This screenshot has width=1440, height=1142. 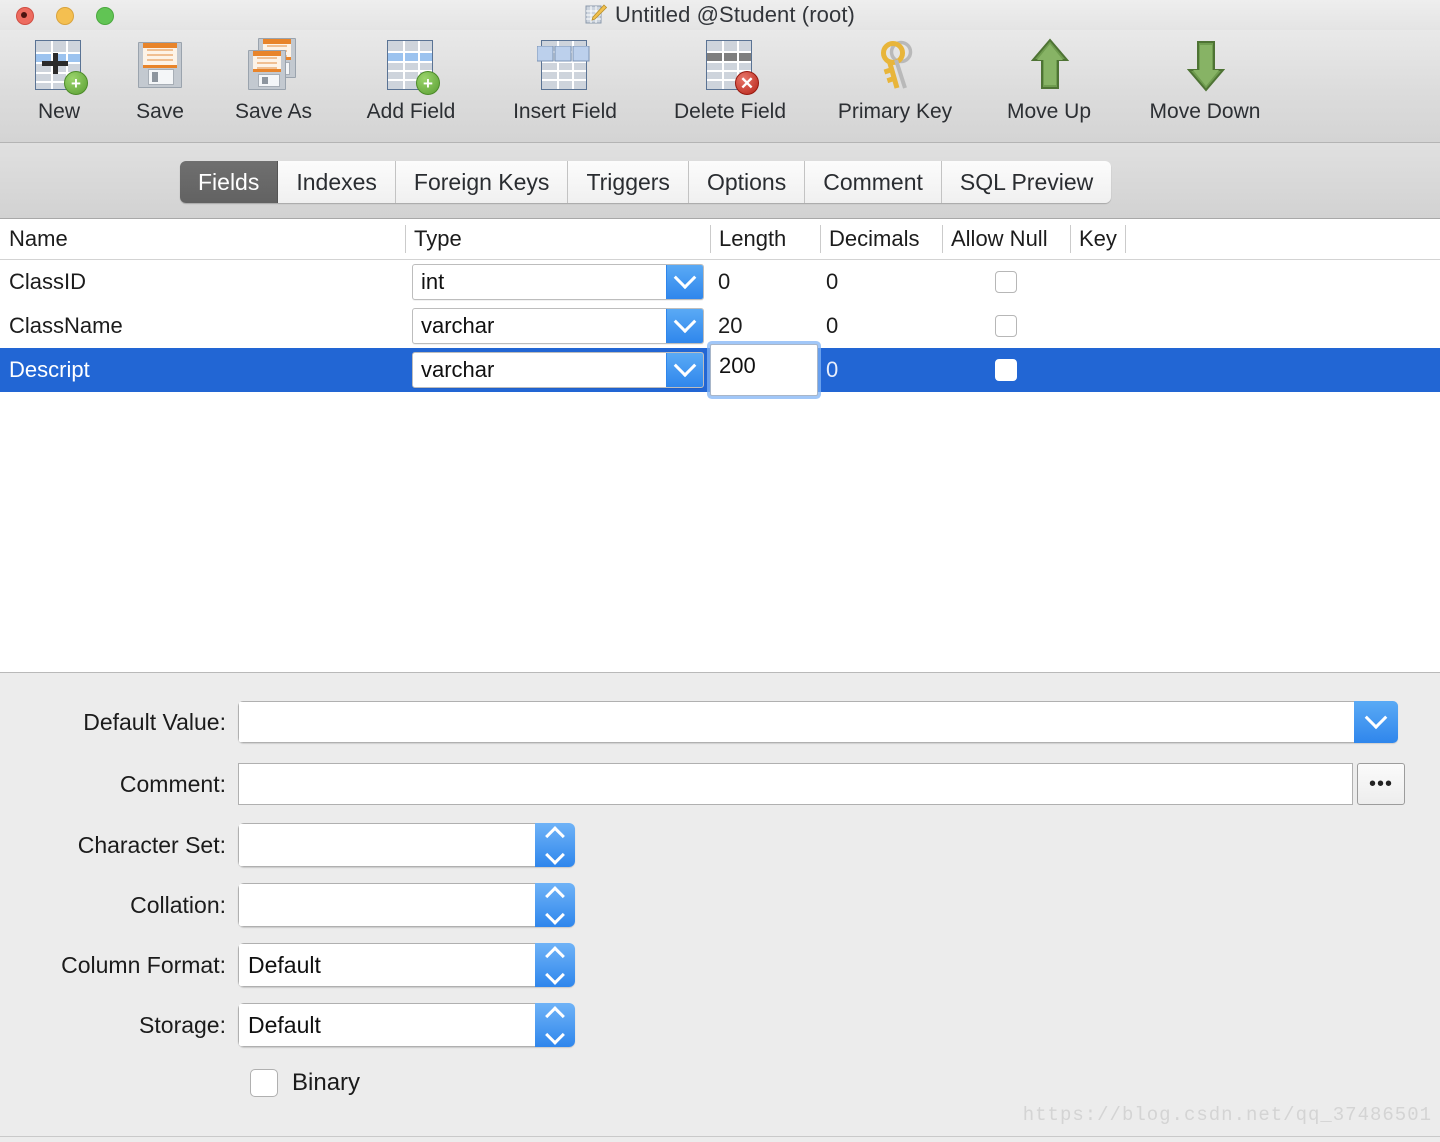 What do you see at coordinates (264, 1083) in the screenshot?
I see `binary-checkbox` at bounding box center [264, 1083].